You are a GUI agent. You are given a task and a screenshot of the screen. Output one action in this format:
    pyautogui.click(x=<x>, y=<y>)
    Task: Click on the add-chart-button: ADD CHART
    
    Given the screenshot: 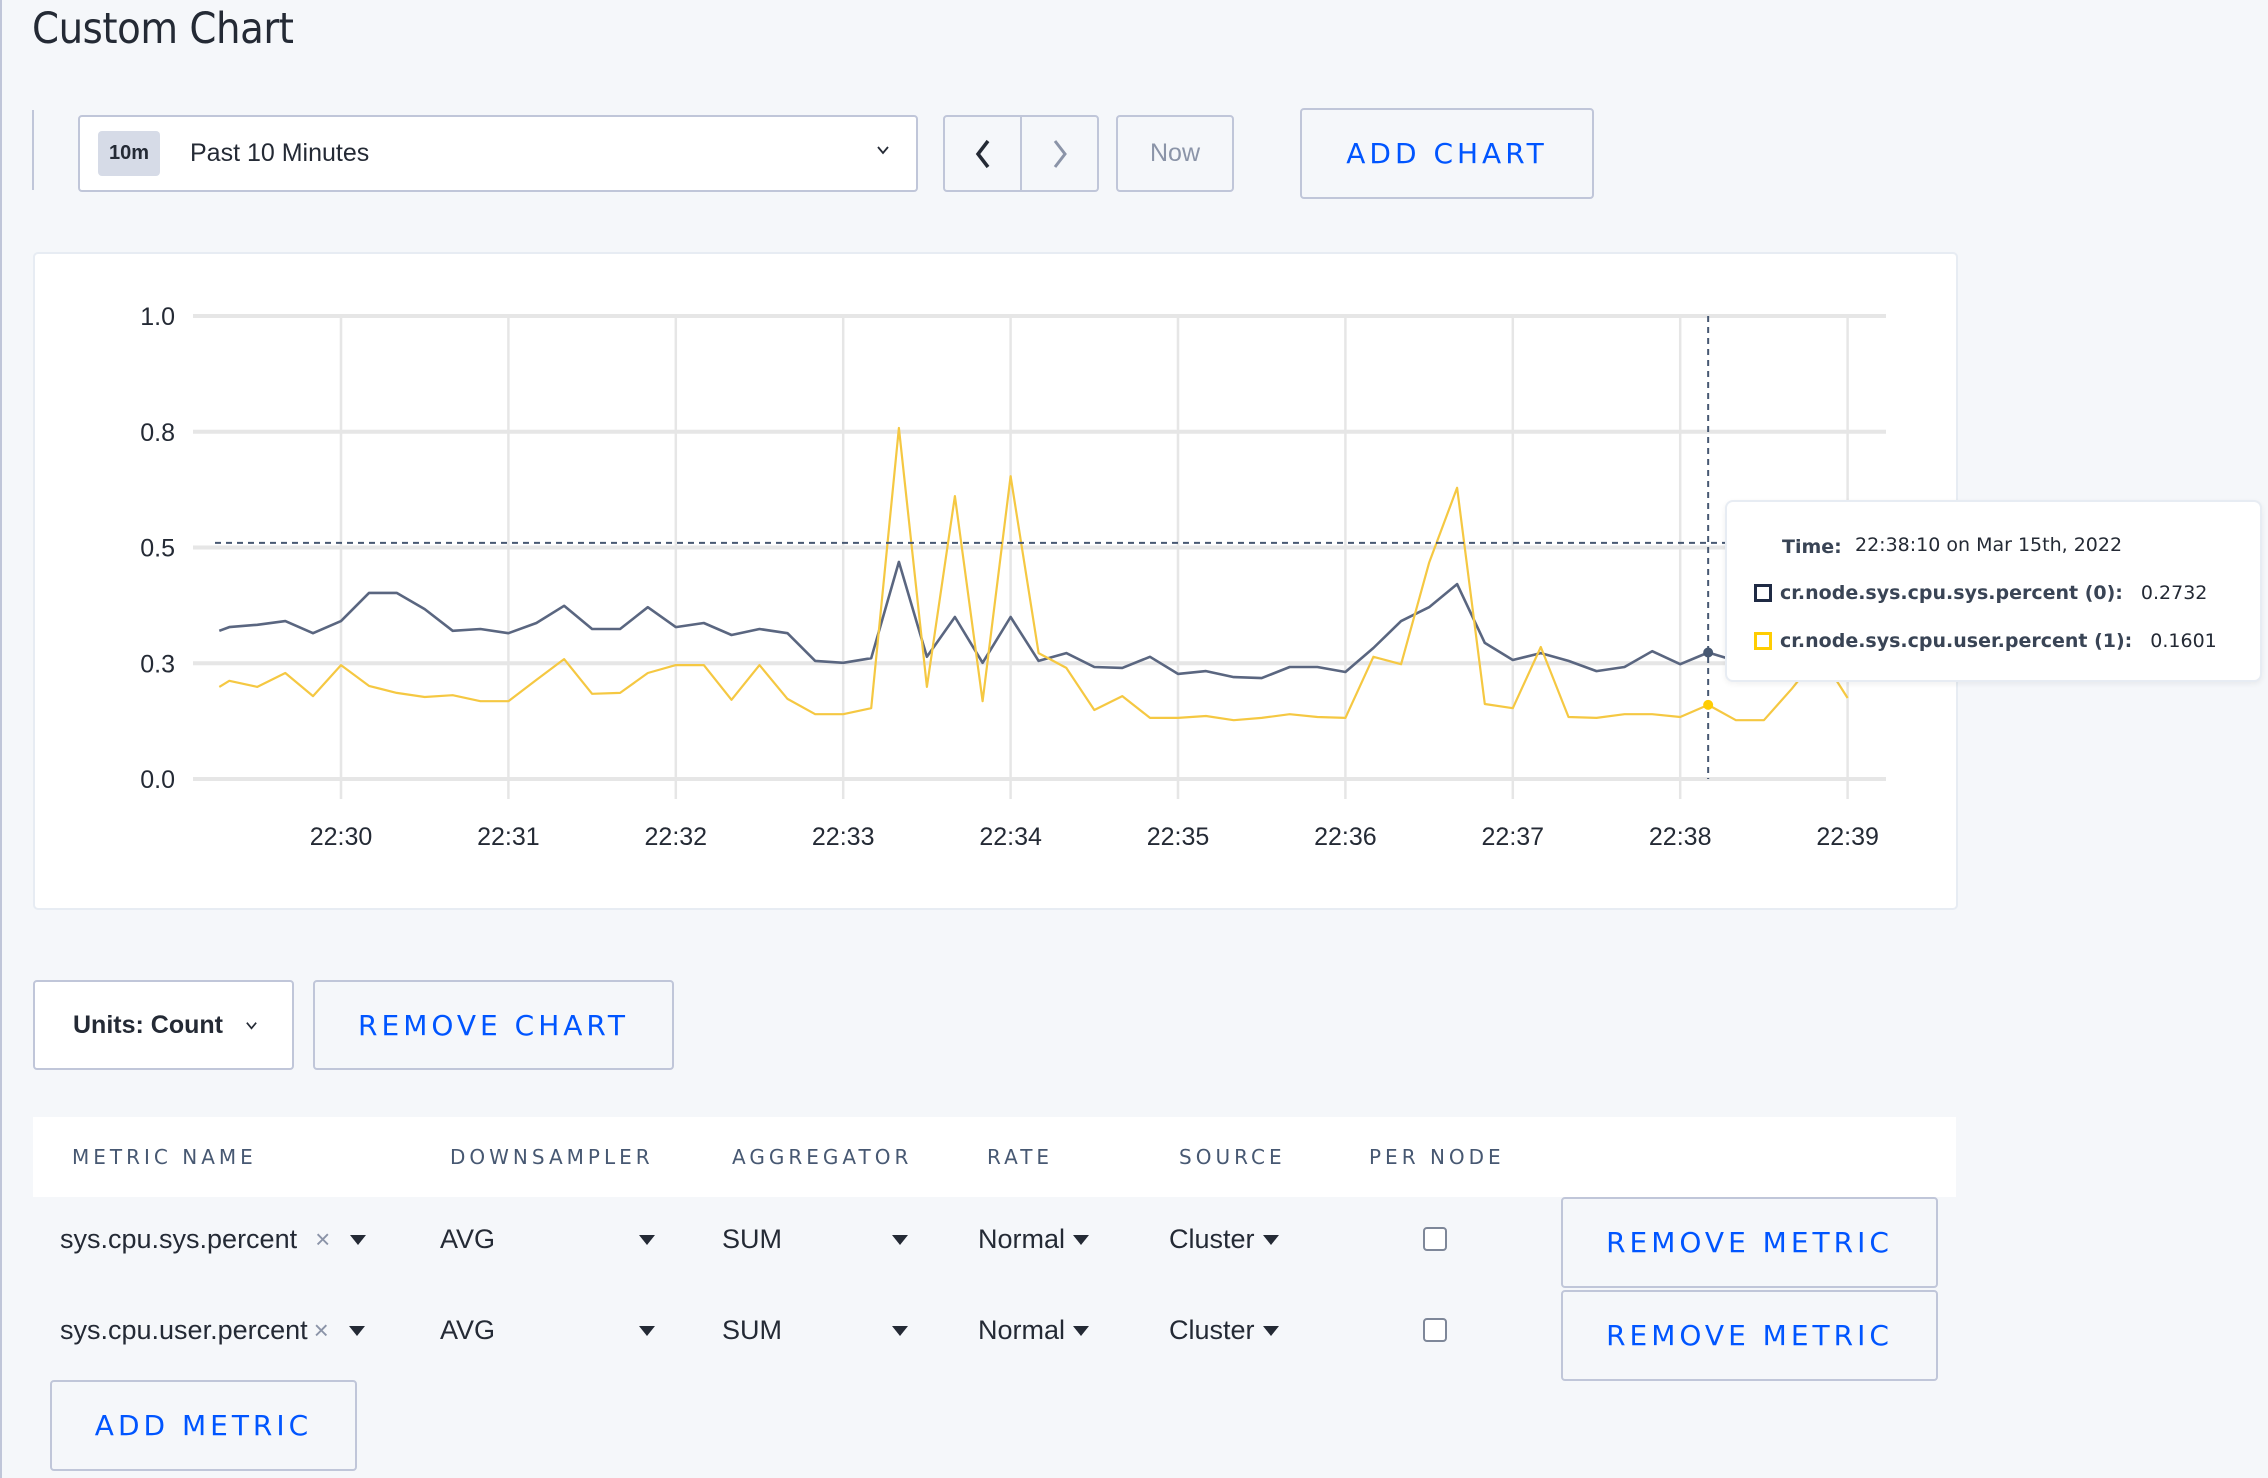 What is the action you would take?
    pyautogui.click(x=1447, y=153)
    